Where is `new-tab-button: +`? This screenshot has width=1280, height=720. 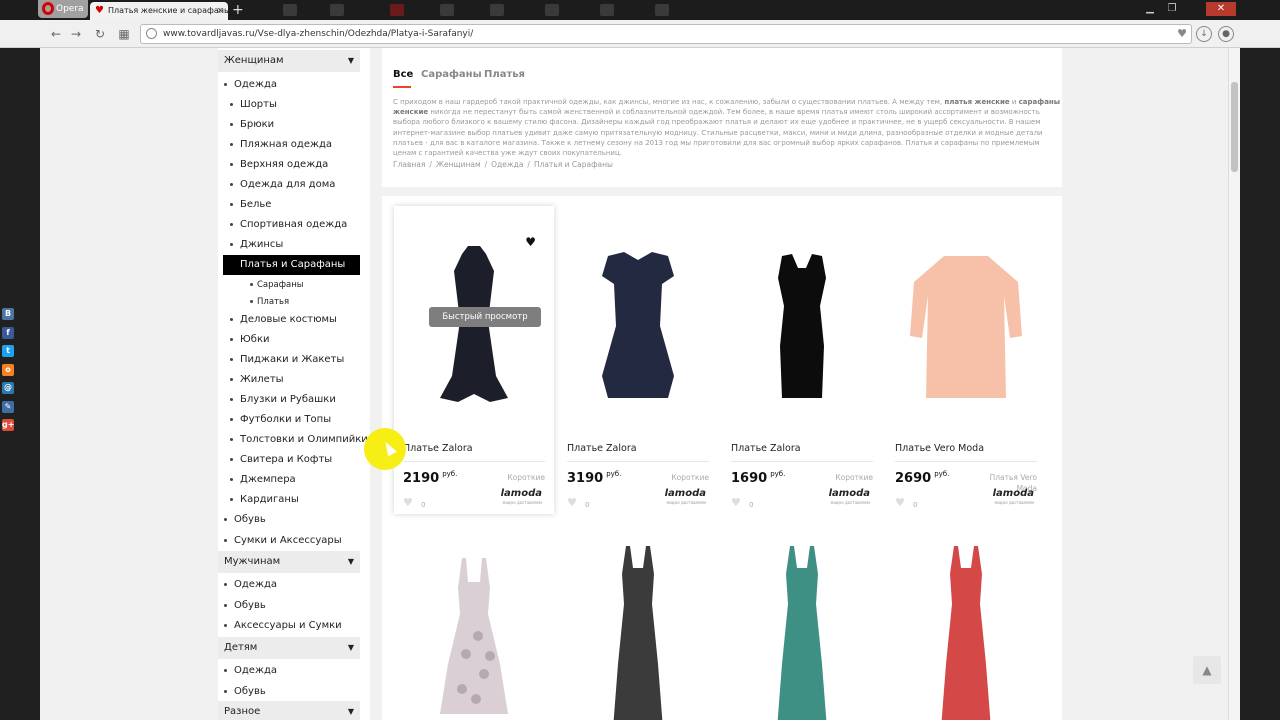 new-tab-button: + is located at coordinates (238, 10).